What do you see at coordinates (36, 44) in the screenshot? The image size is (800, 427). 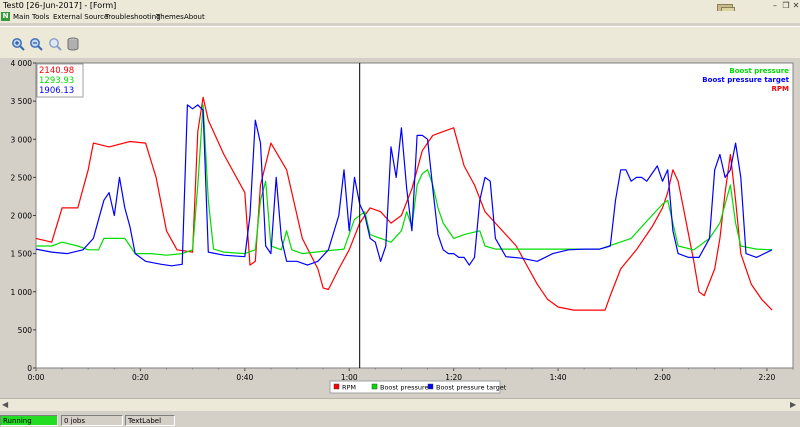 I see `zoom-out-icon` at bounding box center [36, 44].